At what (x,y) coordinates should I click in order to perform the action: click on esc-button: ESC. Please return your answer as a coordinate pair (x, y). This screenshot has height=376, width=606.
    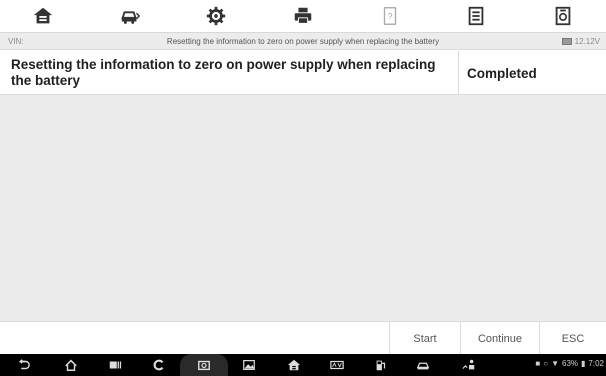
    Looking at the image, I should click on (572, 338).